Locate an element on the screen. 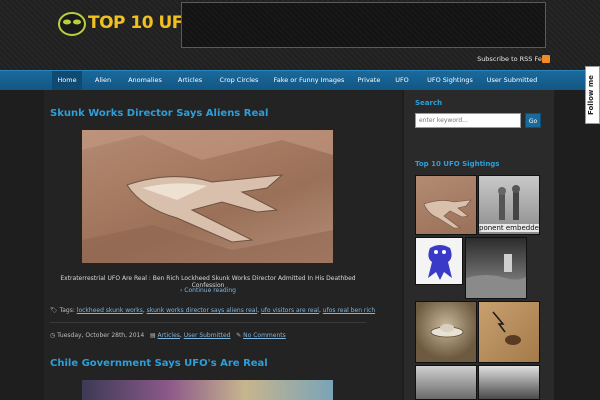 The height and width of the screenshot is (400, 600). nav-item-ufo: UFO is located at coordinates (402, 80).